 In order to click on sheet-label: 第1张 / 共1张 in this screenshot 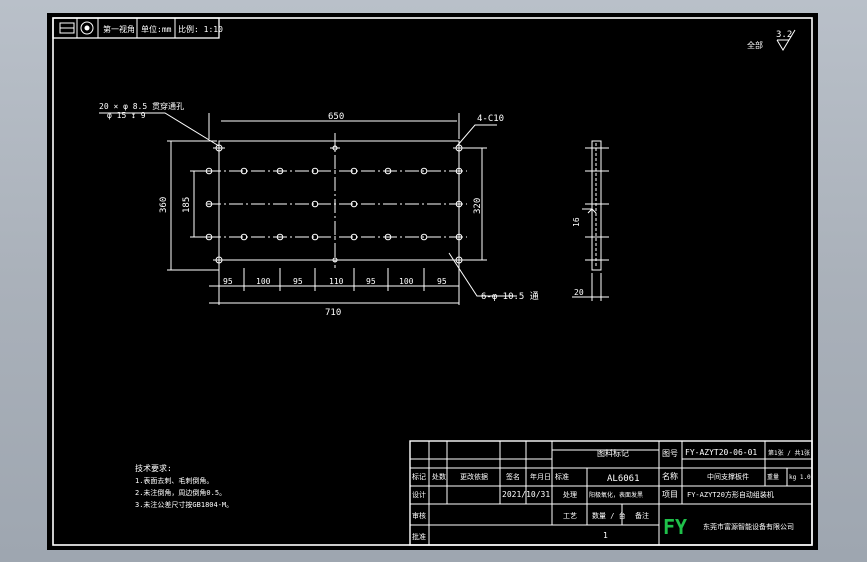, I will do `click(789, 453)`.